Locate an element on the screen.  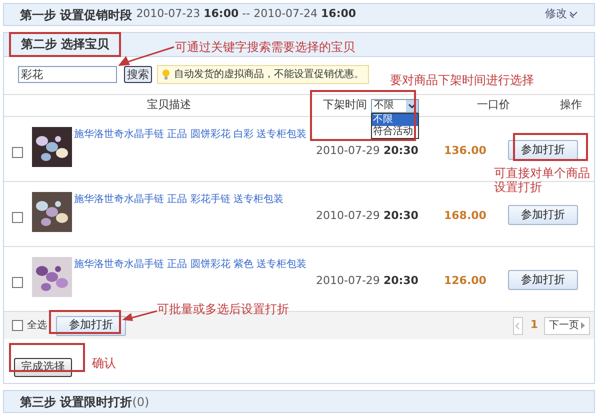
select-all-label: 全选 is located at coordinates (37, 325).